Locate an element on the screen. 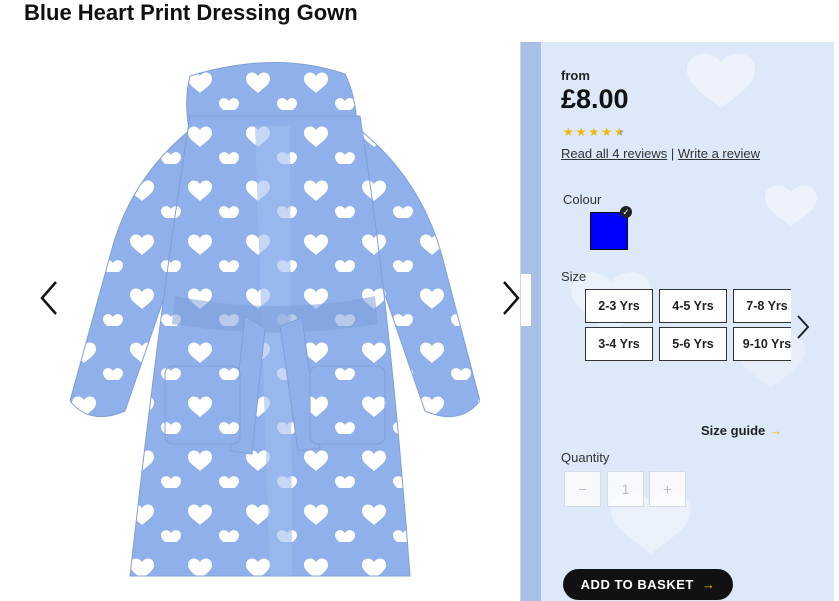  reviews-links: Read all 4 reviews | Write a review is located at coordinates (660, 153).